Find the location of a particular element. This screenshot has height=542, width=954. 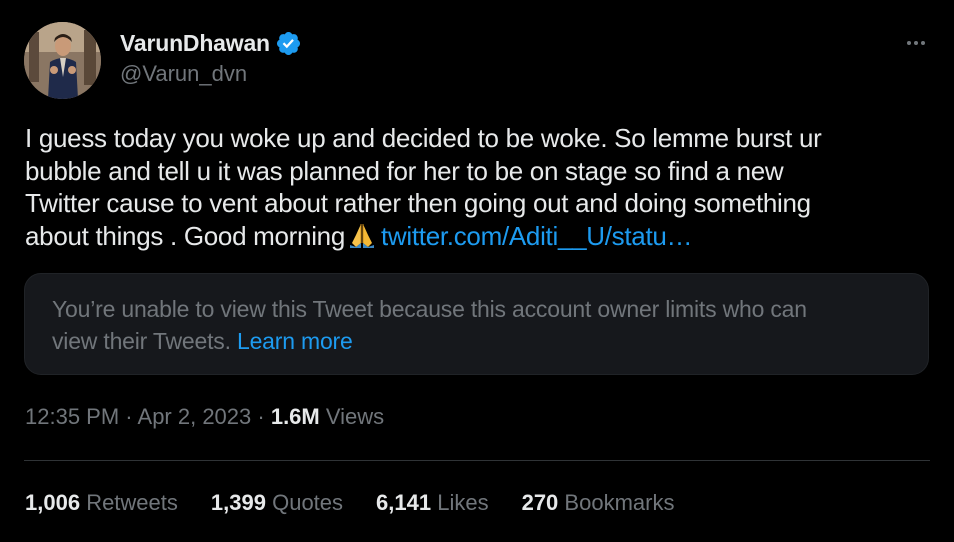

more-options-button is located at coordinates (916, 43).